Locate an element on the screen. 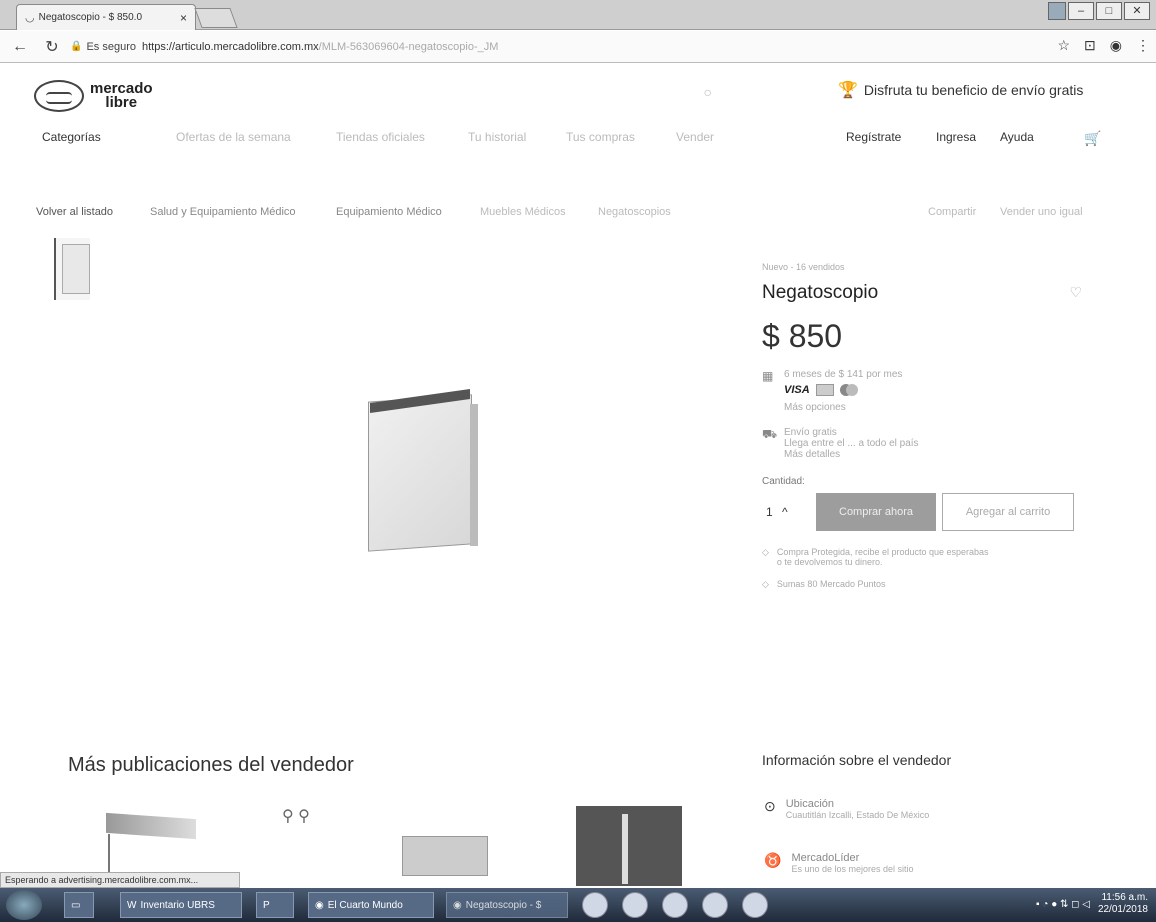  search-icon: ○ is located at coordinates (708, 92).